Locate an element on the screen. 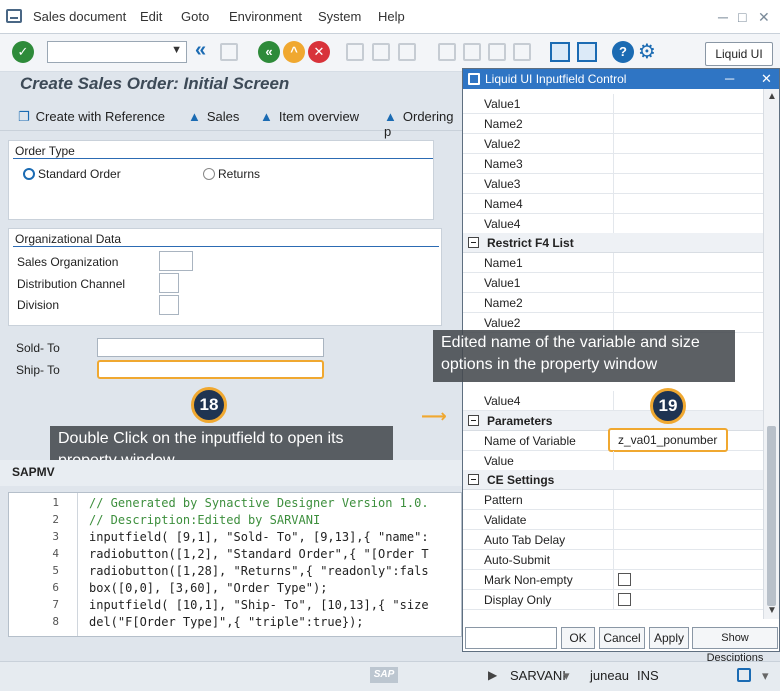  sales-button: ▲ Sales is located at coordinates (213, 116).